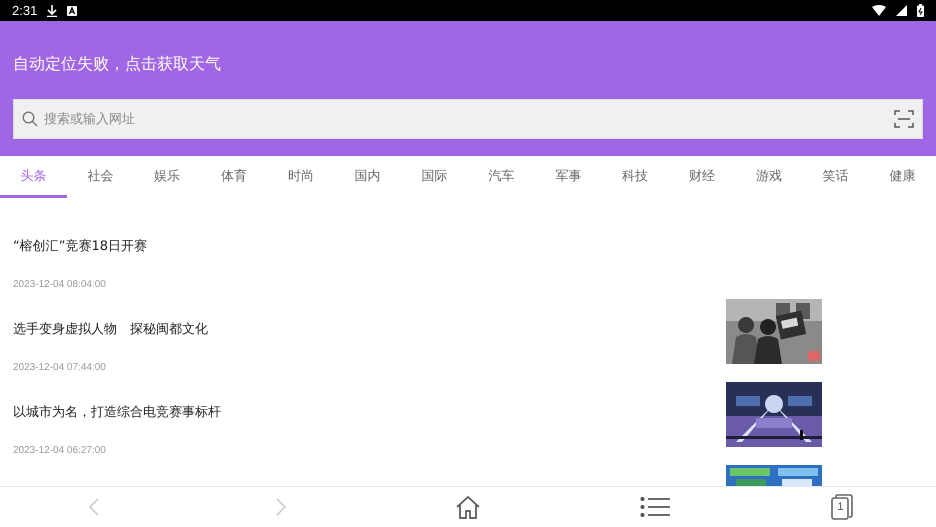  I want to click on app-notification-icon, so click(72, 11).